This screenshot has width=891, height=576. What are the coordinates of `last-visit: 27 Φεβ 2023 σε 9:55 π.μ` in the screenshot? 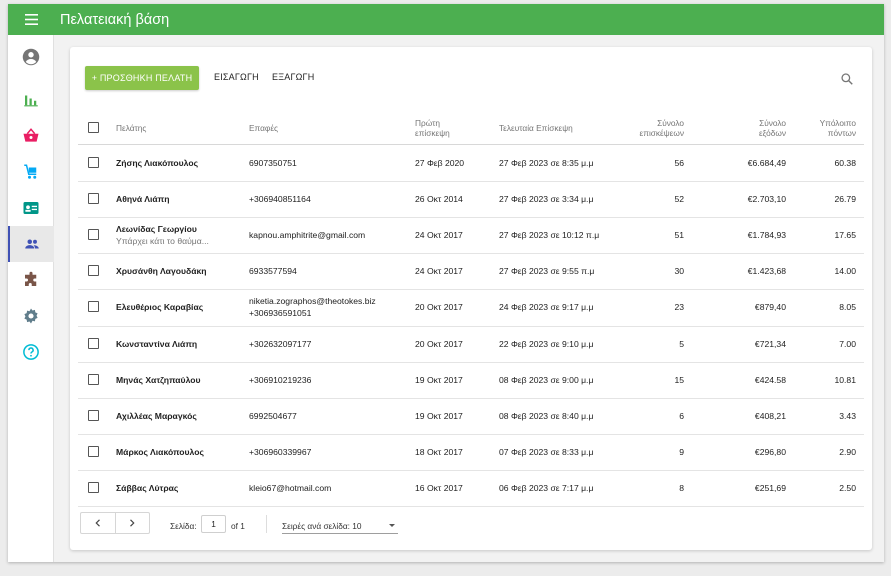 It's located at (547, 271).